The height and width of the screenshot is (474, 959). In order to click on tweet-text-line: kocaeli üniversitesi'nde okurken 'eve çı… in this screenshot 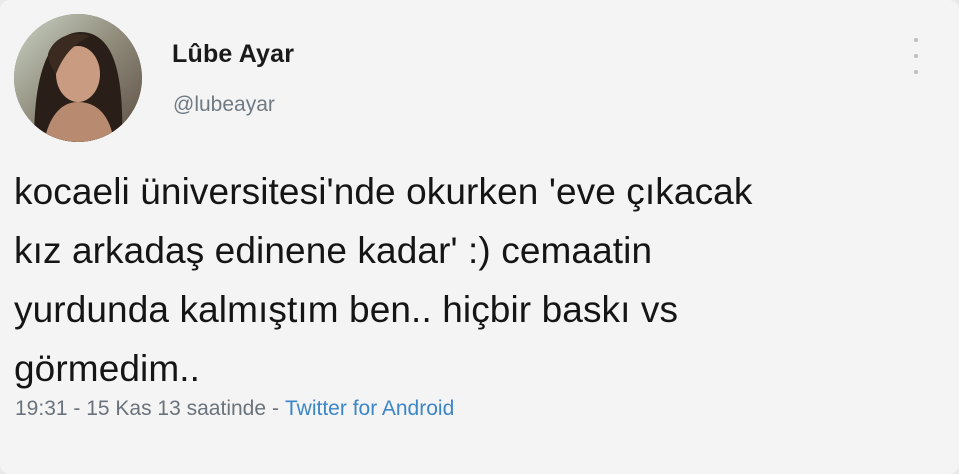, I will do `click(383, 191)`.